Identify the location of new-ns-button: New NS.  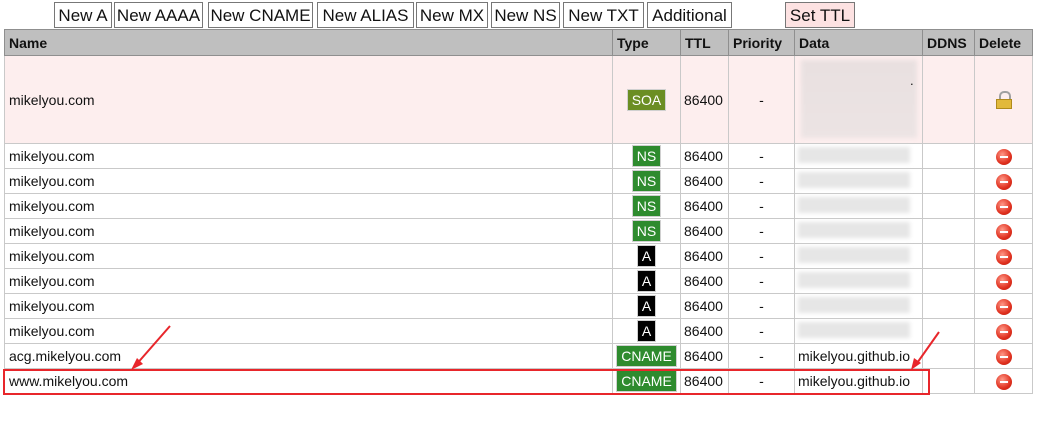
(525, 15).